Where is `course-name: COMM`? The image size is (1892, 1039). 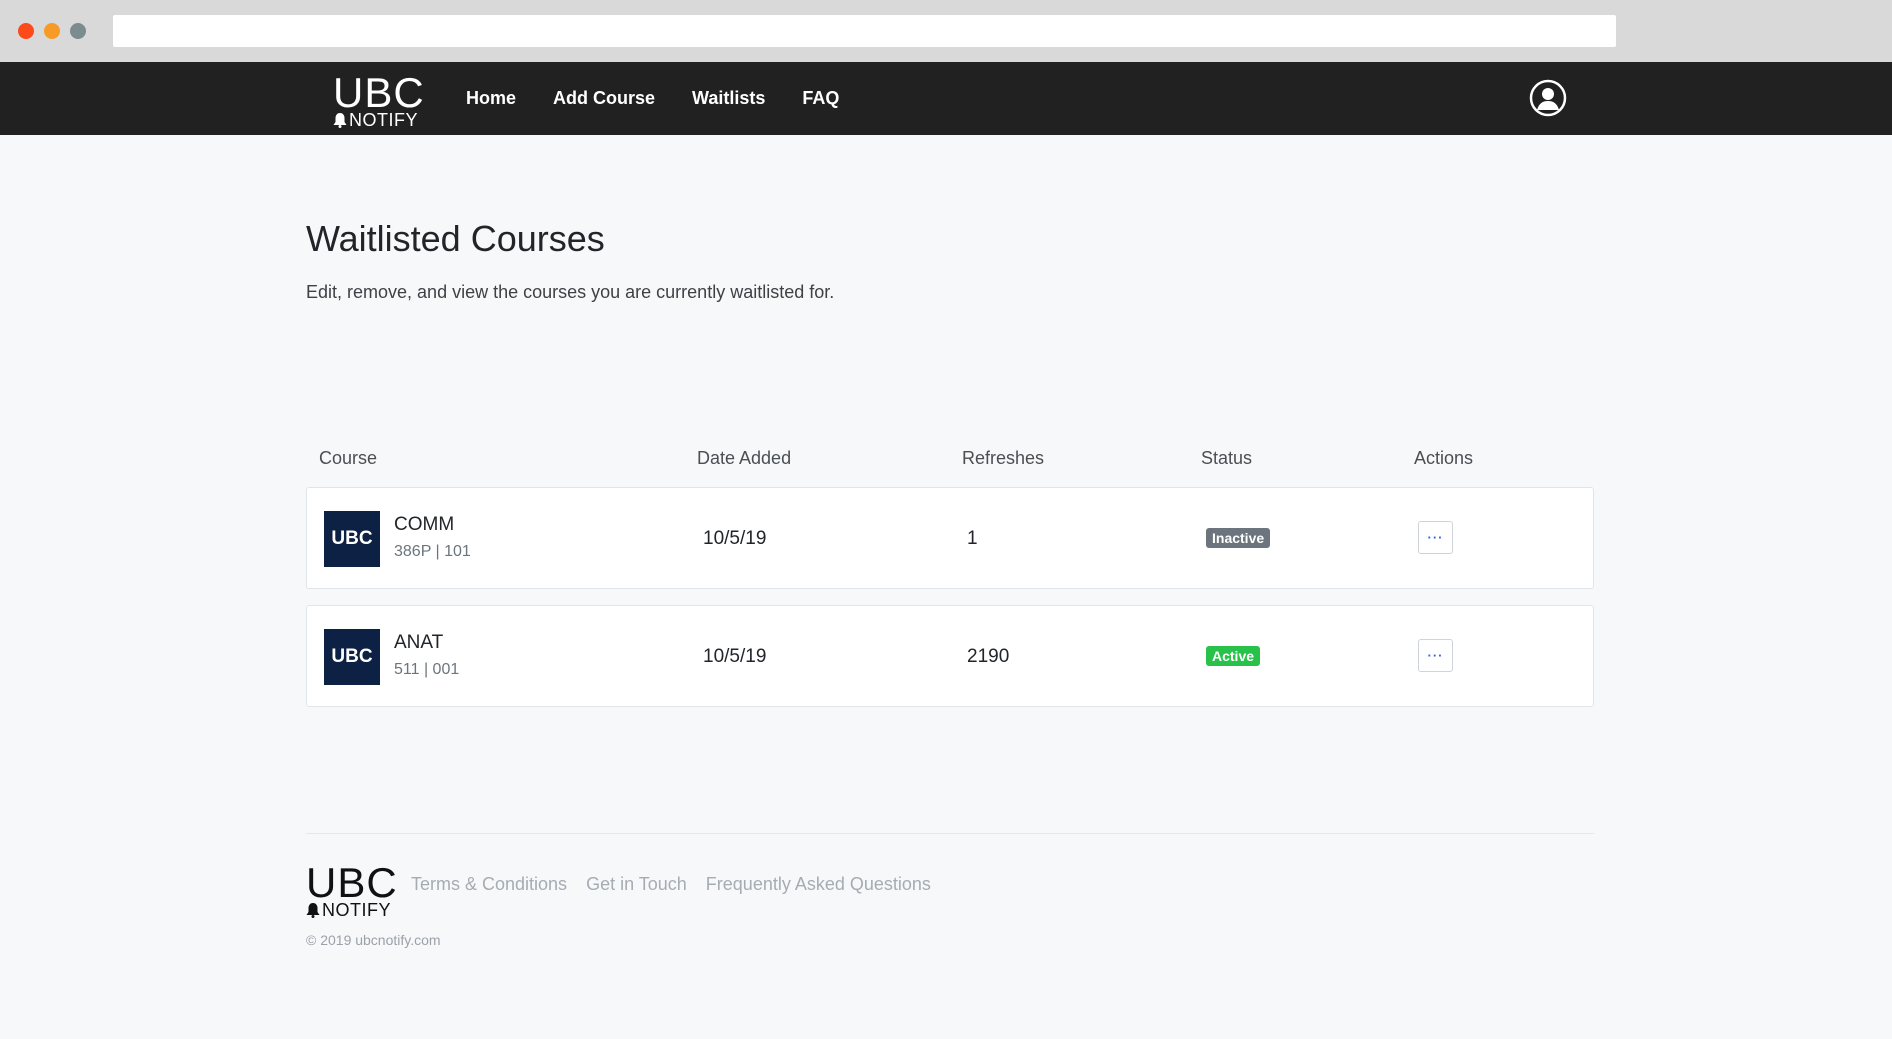
course-name: COMM is located at coordinates (424, 524).